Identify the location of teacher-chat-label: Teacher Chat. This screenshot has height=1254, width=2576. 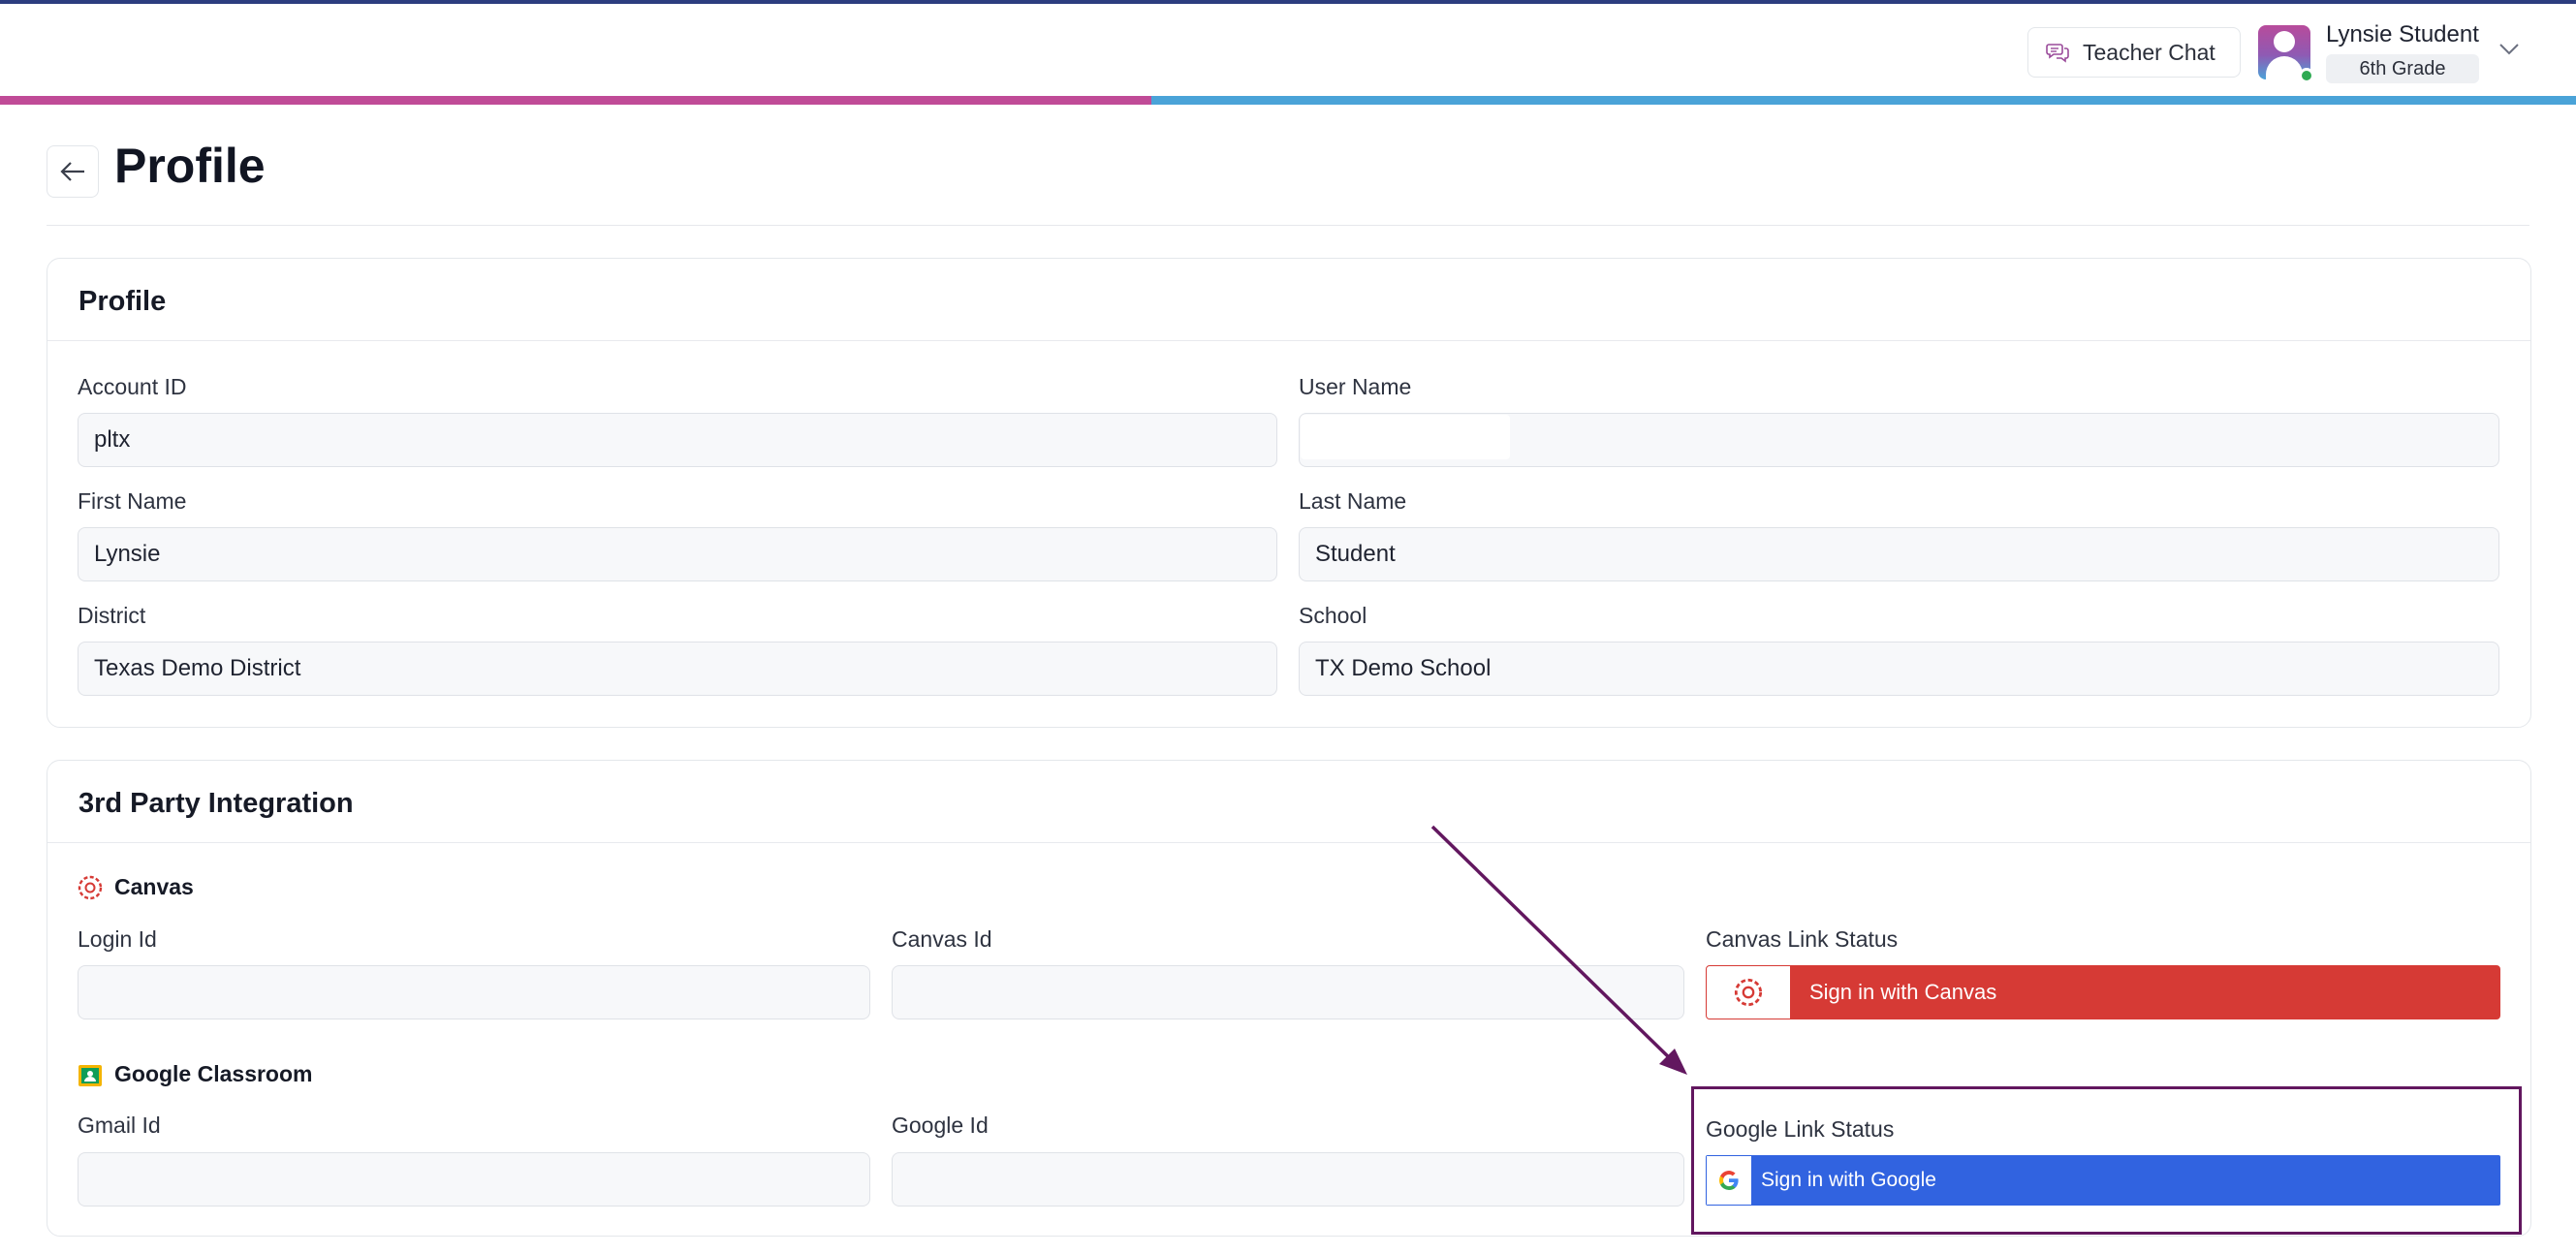
(2149, 52).